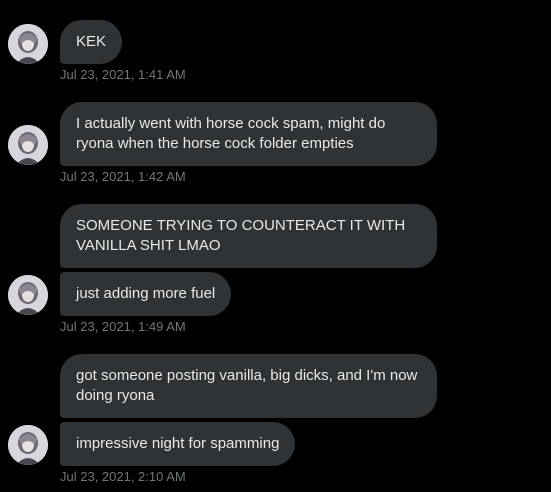 This screenshot has width=551, height=492. What do you see at coordinates (123, 326) in the screenshot?
I see `message-timestamp: Jul 23, 2021, 1:49 AM` at bounding box center [123, 326].